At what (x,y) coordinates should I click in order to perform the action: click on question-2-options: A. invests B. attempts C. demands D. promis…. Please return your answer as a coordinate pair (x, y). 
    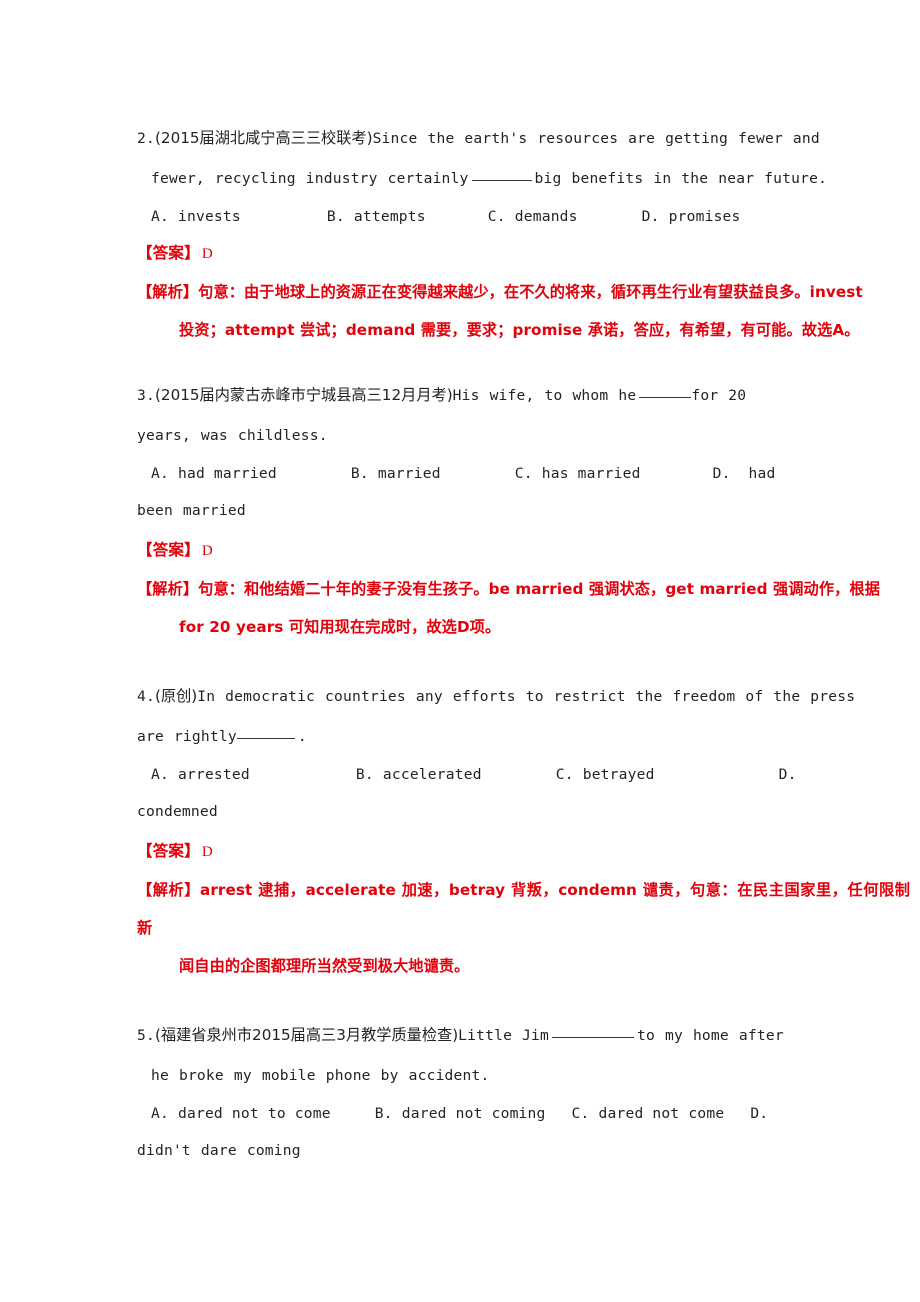
    Looking at the image, I should click on (523, 216).